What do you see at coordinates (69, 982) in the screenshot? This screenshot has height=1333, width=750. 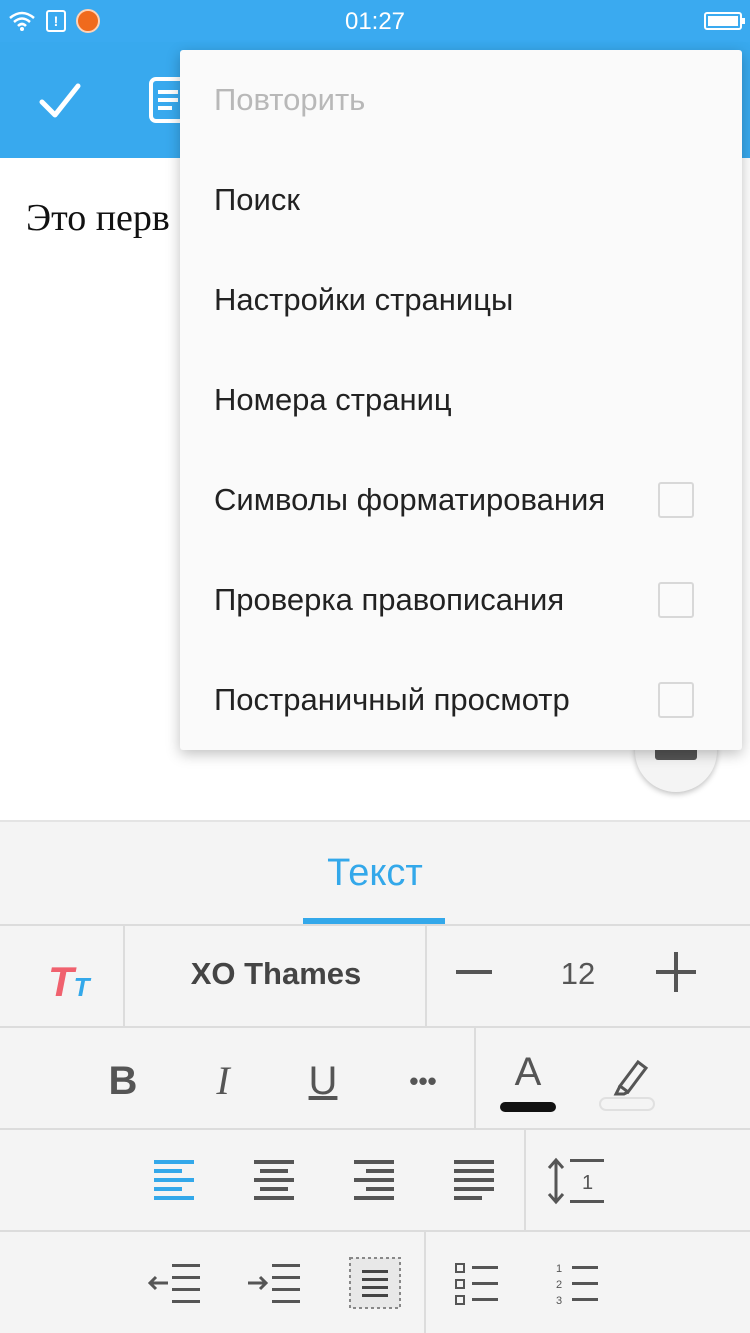 I see `font-style-icon: TT` at bounding box center [69, 982].